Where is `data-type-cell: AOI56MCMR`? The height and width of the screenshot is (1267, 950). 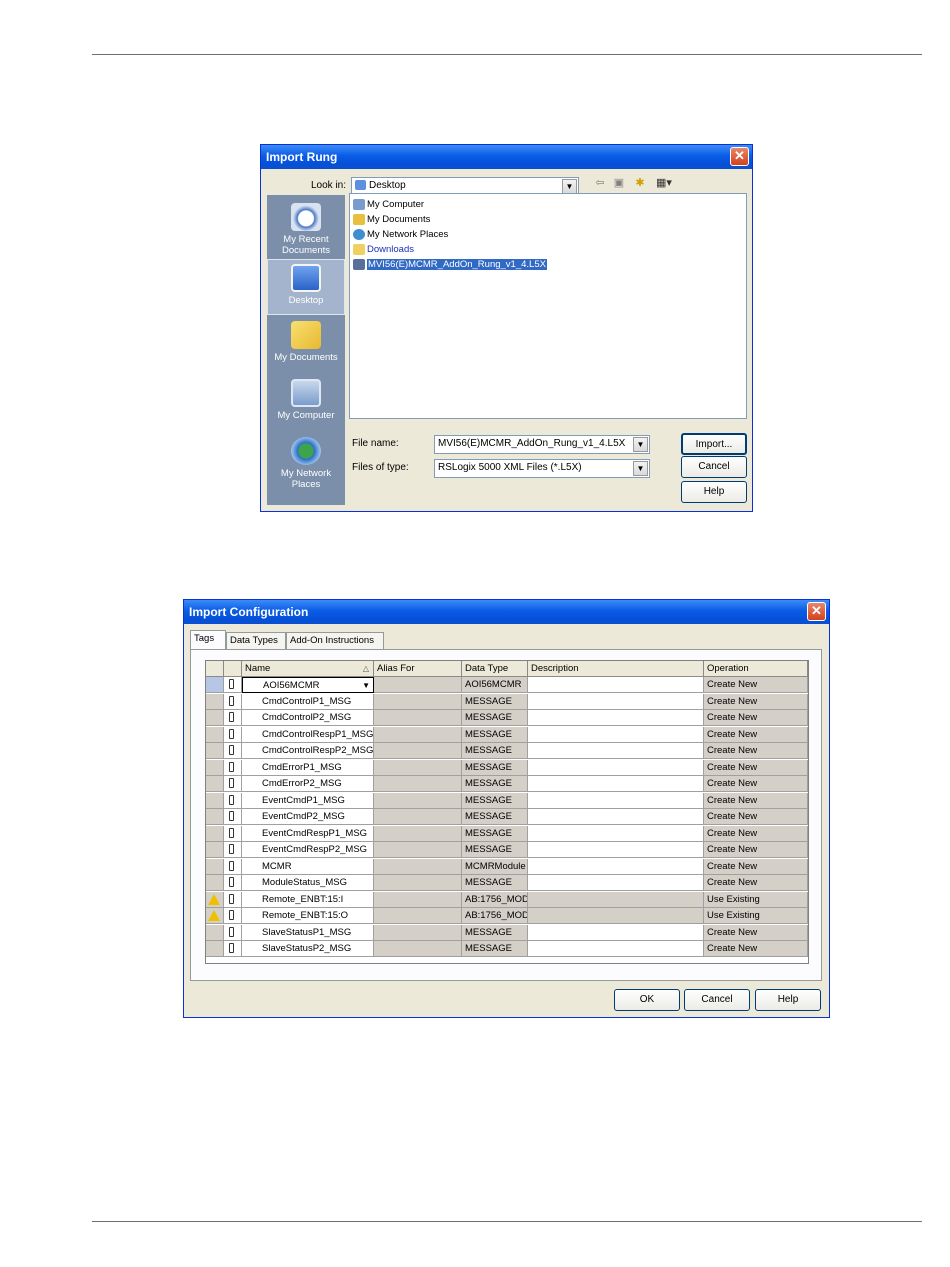 data-type-cell: AOI56MCMR is located at coordinates (495, 685).